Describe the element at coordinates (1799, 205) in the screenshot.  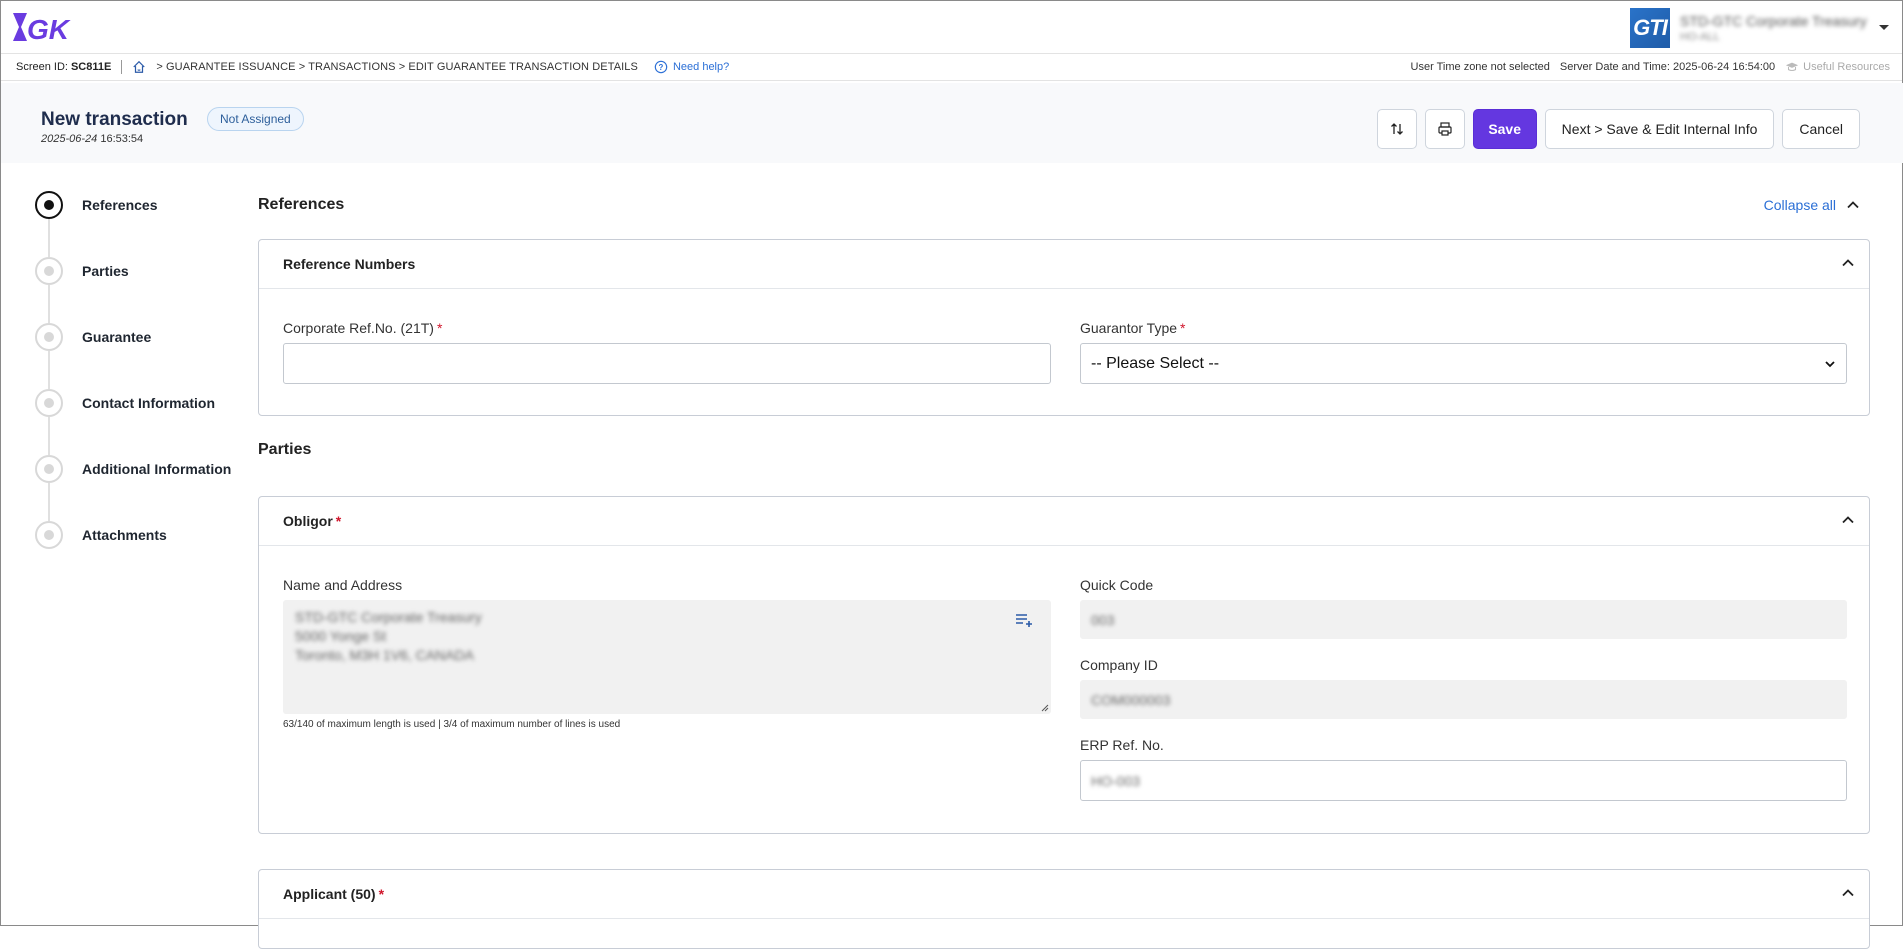
I see `collapse-all-label: Collapse all` at that location.